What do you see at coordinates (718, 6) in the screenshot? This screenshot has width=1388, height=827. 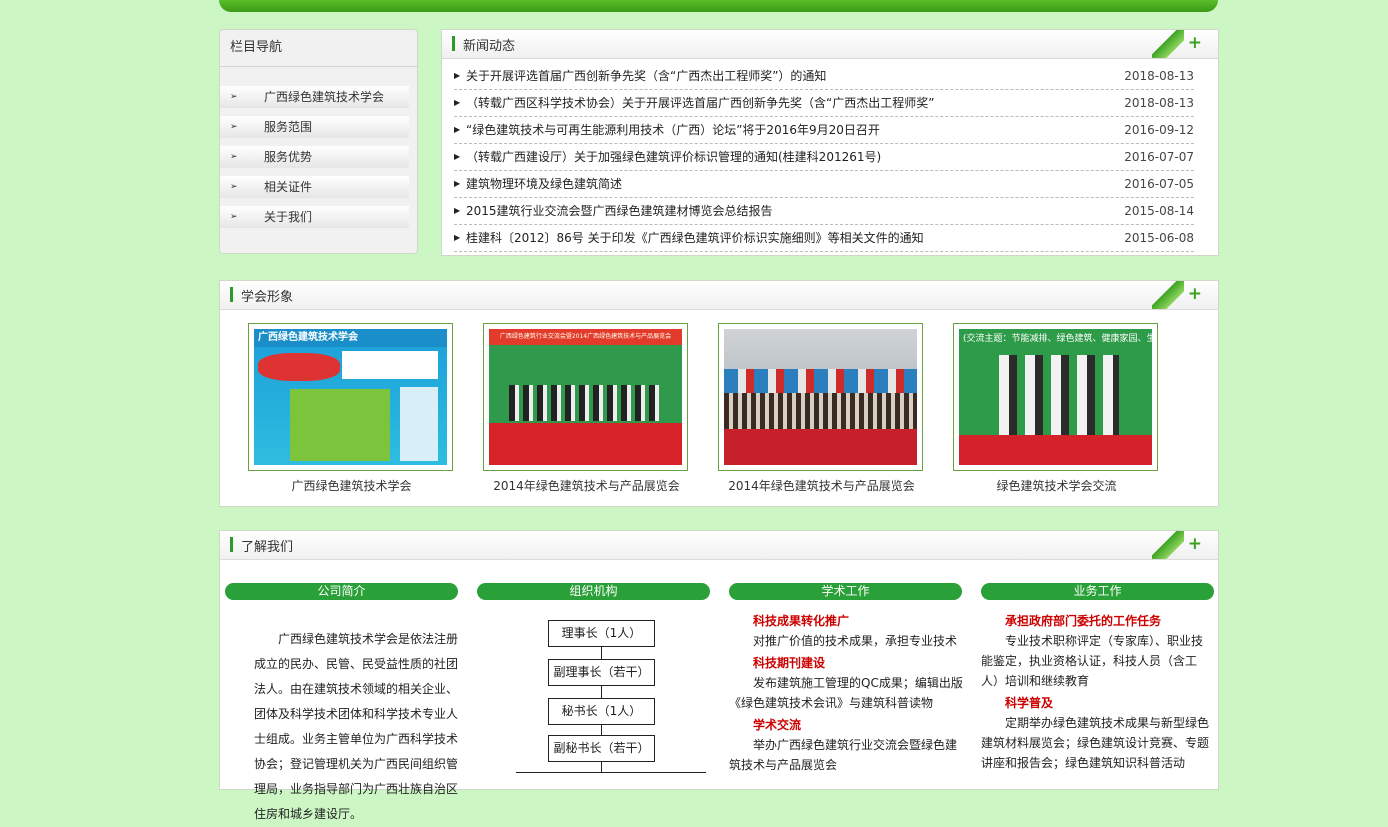 I see `top-banner-bar` at bounding box center [718, 6].